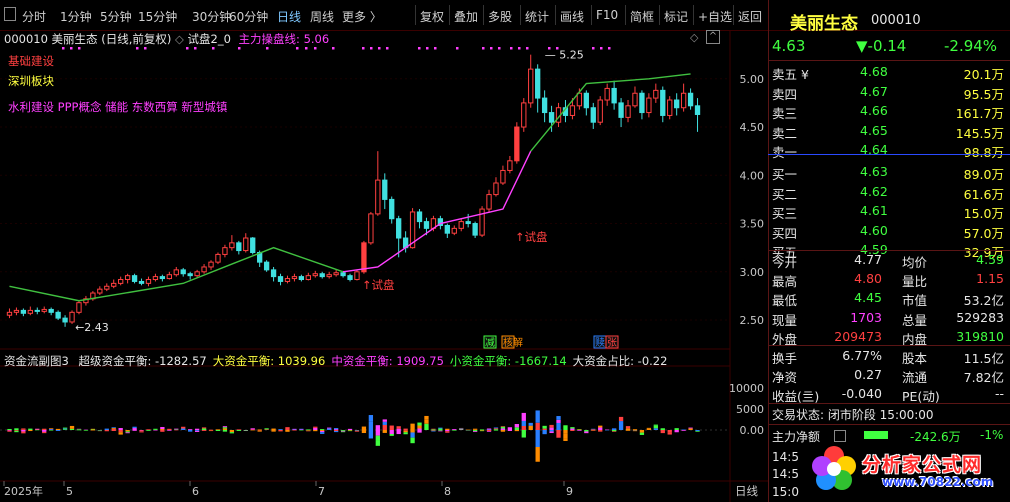 The width and height of the screenshot is (1010, 502). Describe the element at coordinates (10, 14) in the screenshot. I see `layout-icon` at that location.